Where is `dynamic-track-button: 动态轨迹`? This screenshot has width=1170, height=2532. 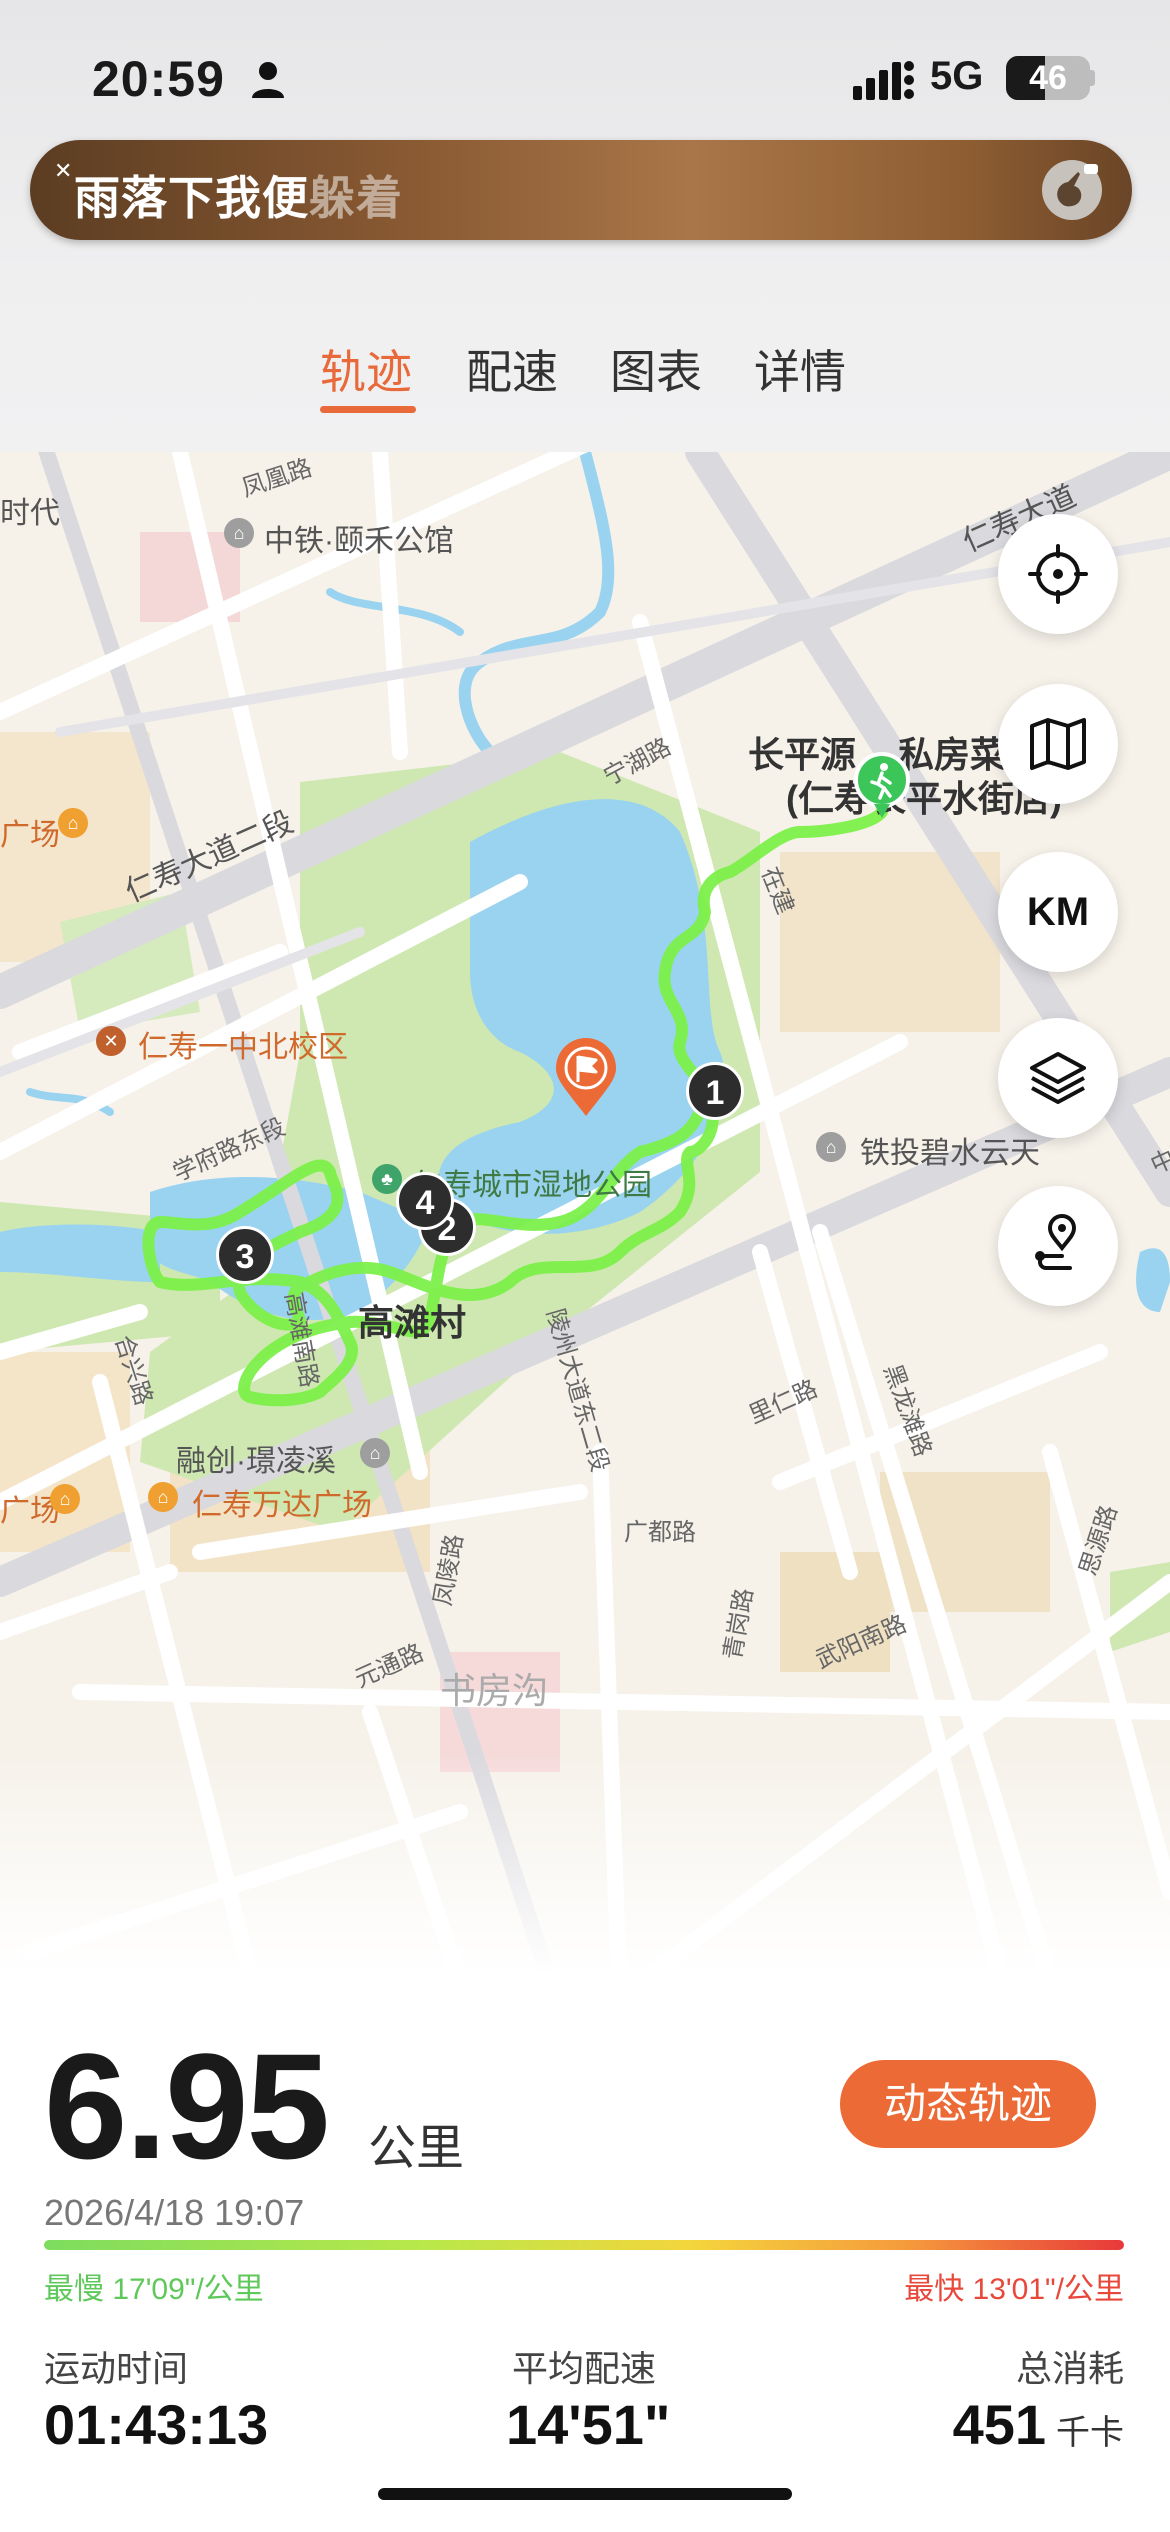
dynamic-track-button: 动态轨迹 is located at coordinates (968, 2104).